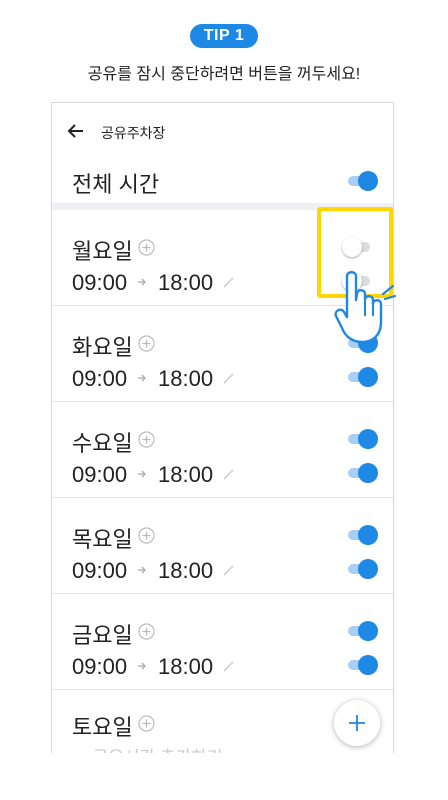 The height and width of the screenshot is (800, 448). I want to click on app-bar: 공유주차장, so click(222, 131).